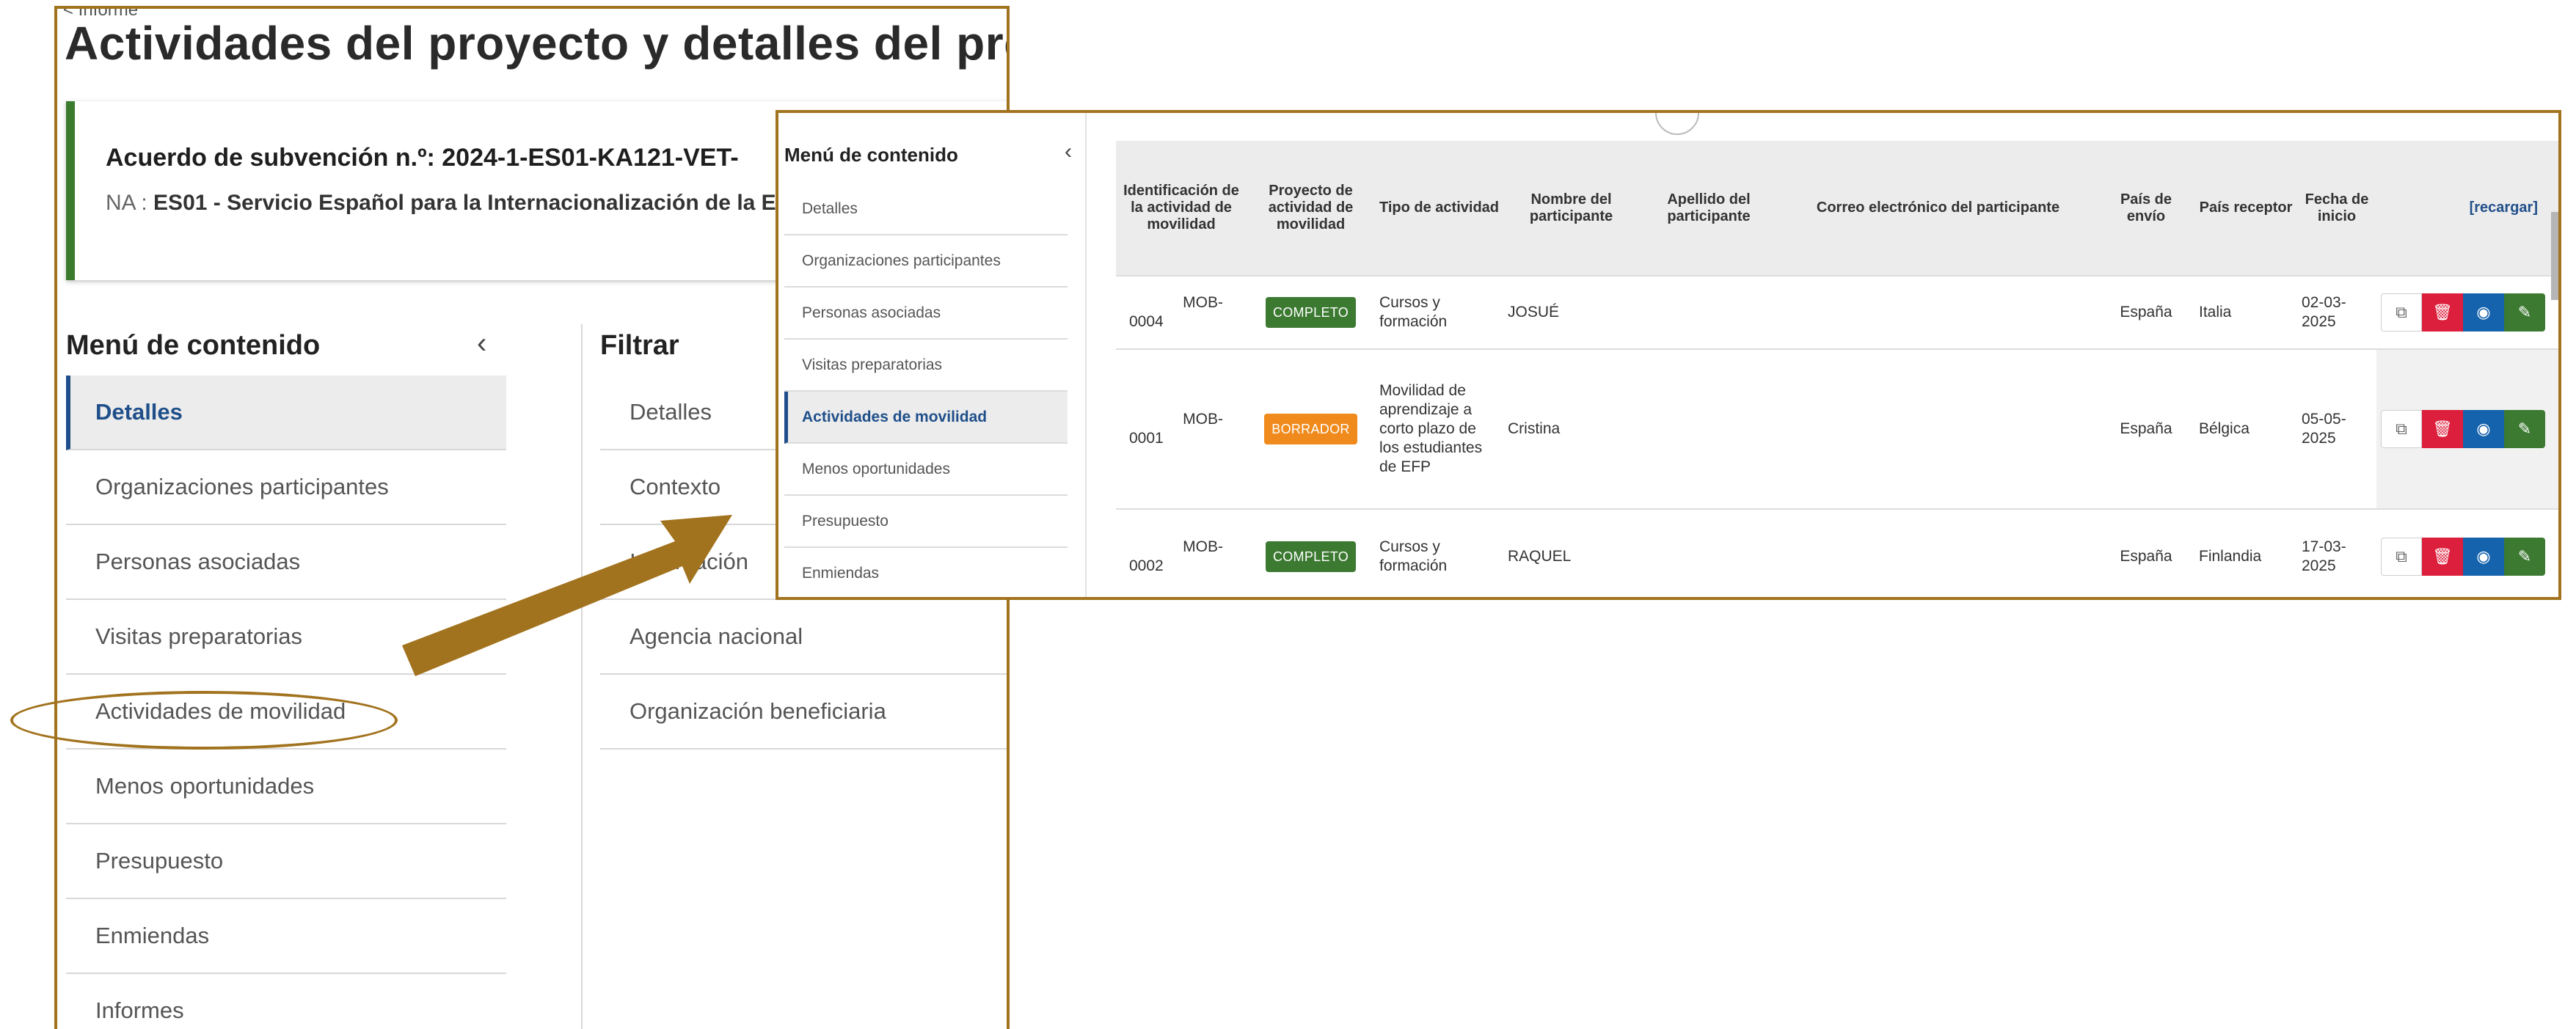  Describe the element at coordinates (926, 418) in the screenshot. I see `menu-item-actividades-movilidad: Actividades de movilidad` at that location.